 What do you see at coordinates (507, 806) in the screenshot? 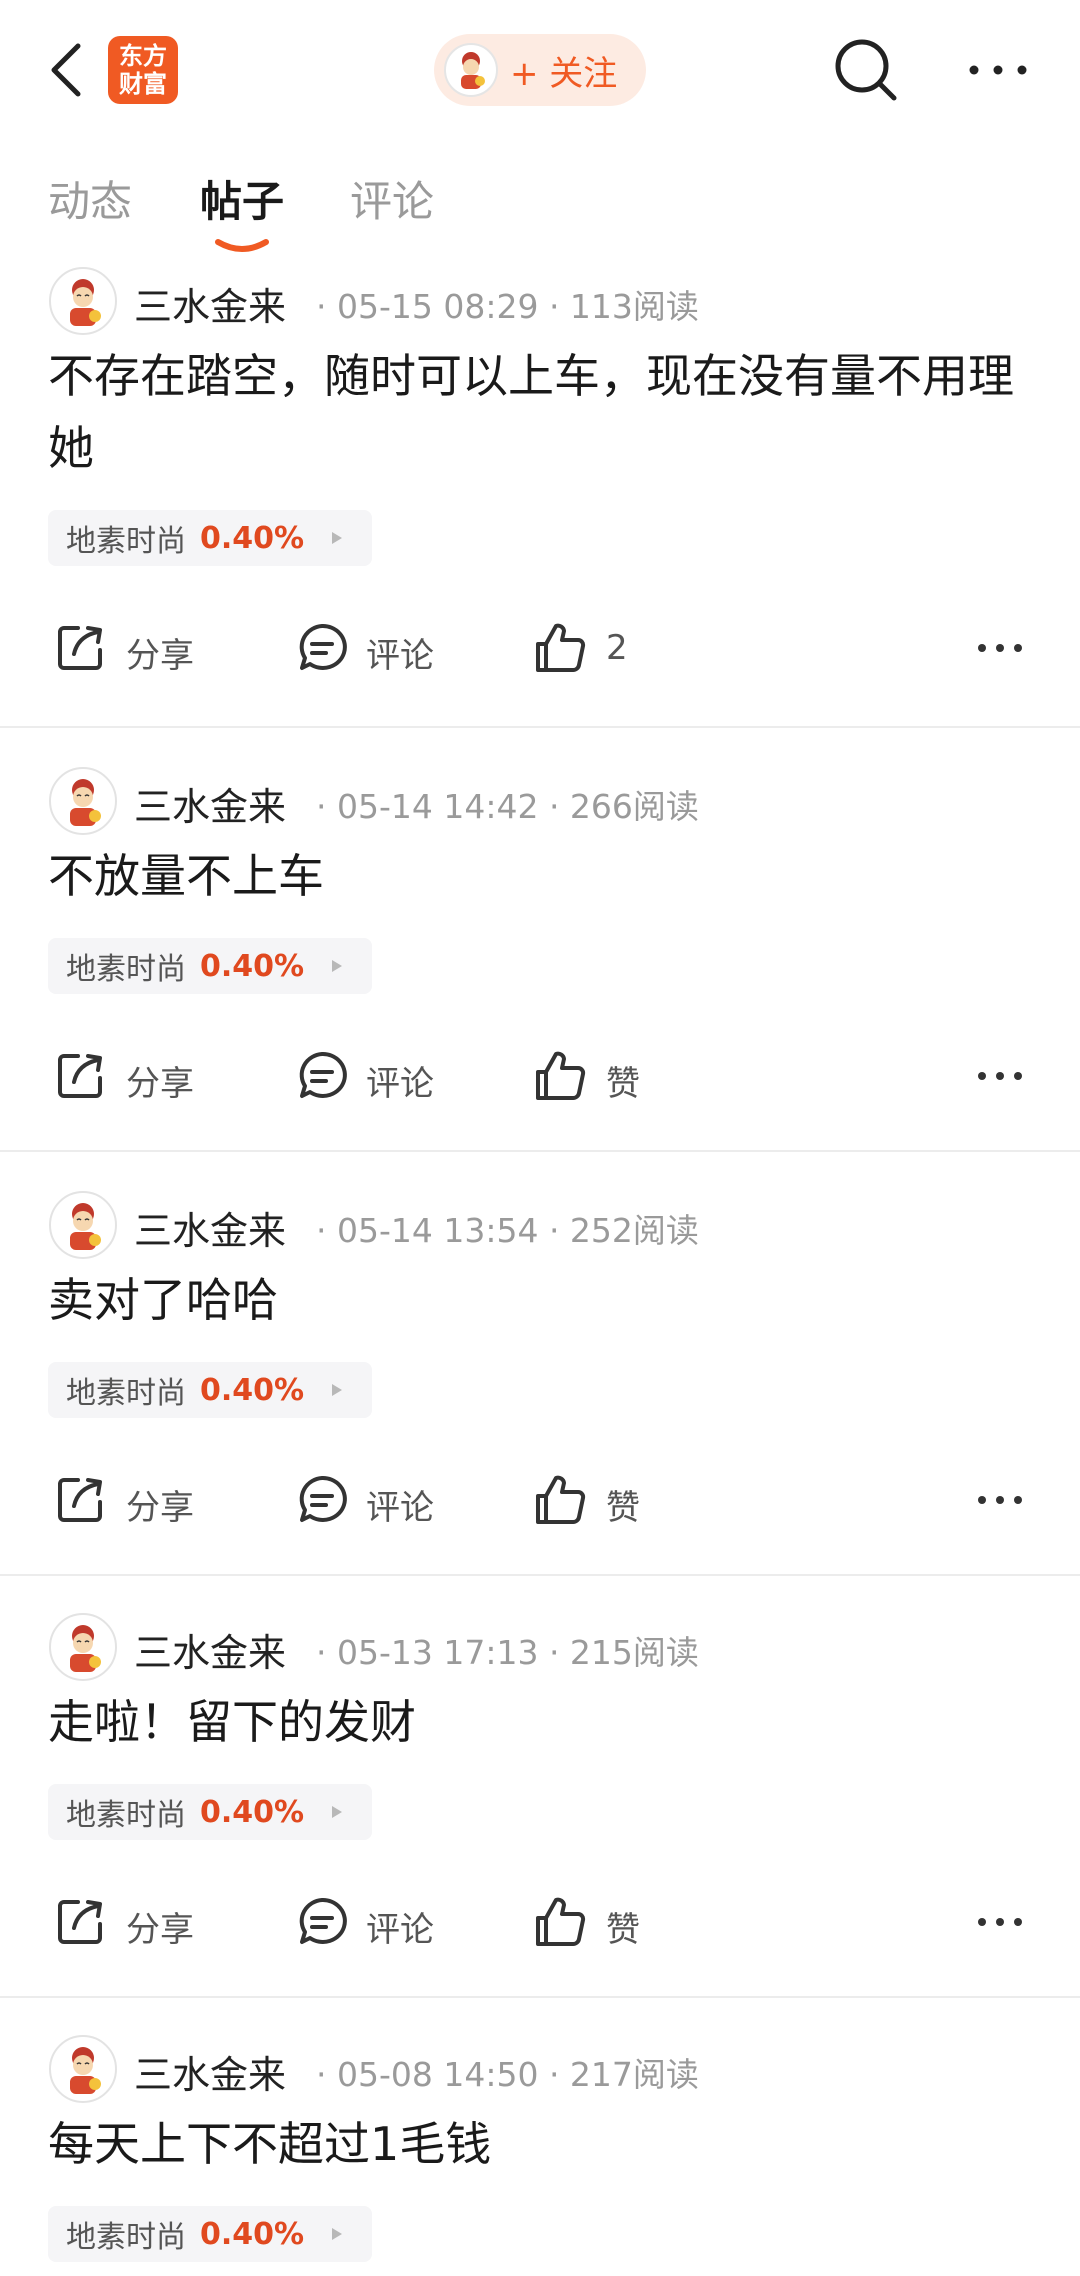
I see `post-meta: · 05-14 14:42 · 266阅读` at bounding box center [507, 806].